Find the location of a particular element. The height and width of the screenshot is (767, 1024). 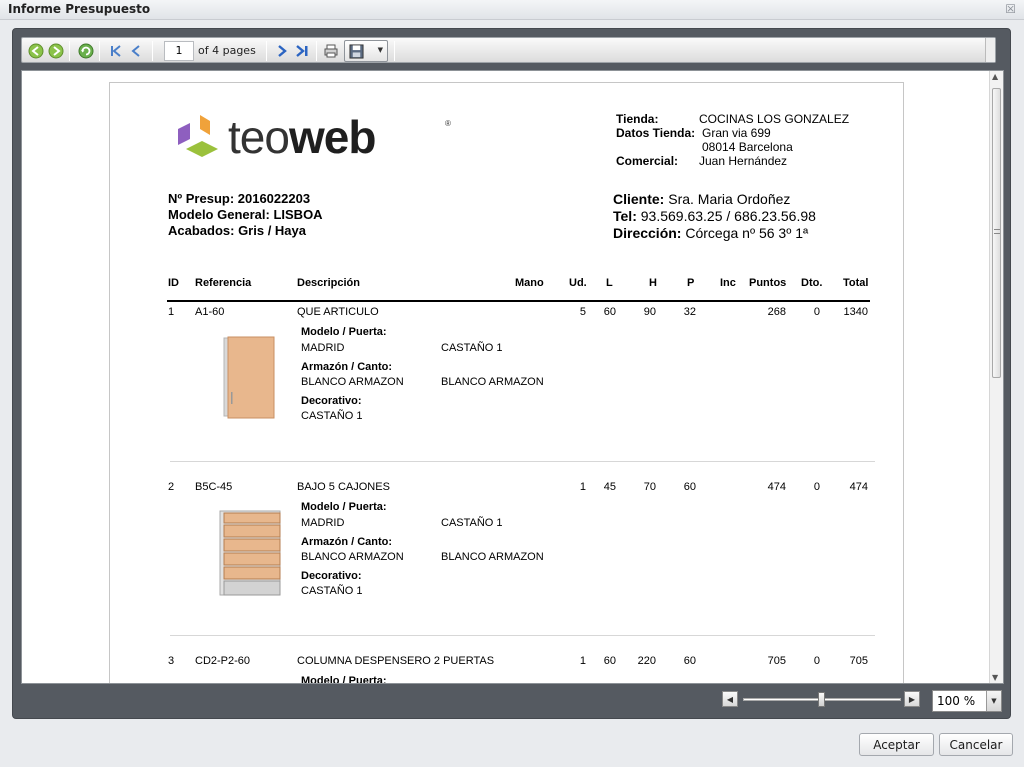

col-inc: Inc is located at coordinates (728, 283).